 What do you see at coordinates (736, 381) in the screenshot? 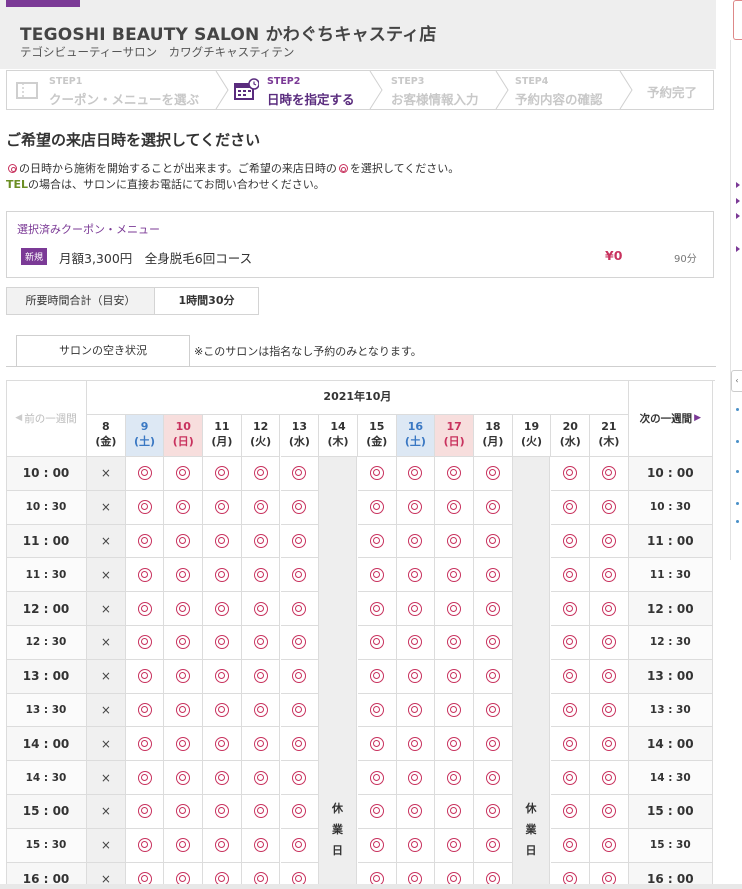
I see `chevron-left-icon: ‹` at bounding box center [736, 381].